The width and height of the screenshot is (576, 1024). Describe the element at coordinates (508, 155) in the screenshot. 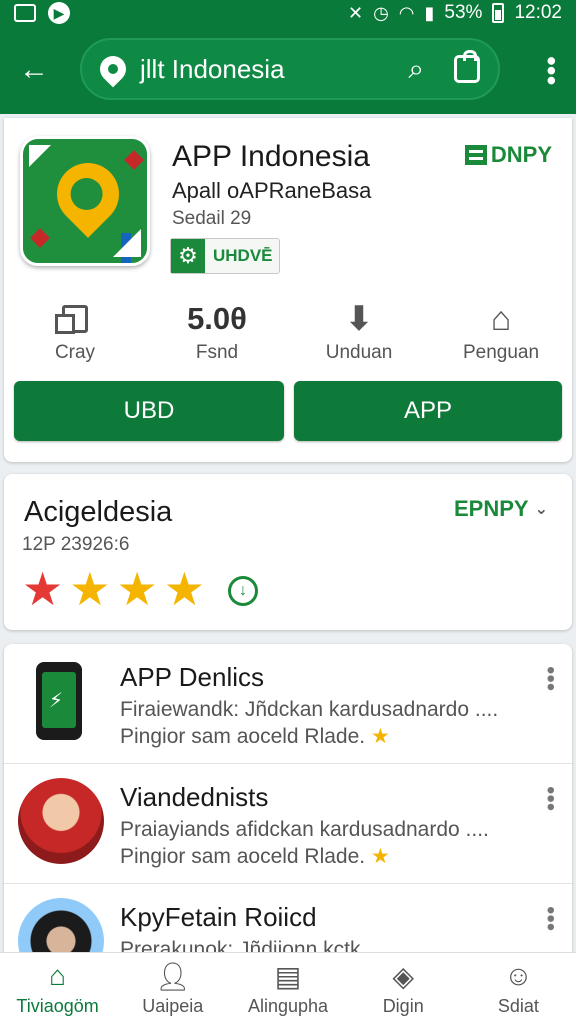

I see `brand-label: DNPY` at that location.